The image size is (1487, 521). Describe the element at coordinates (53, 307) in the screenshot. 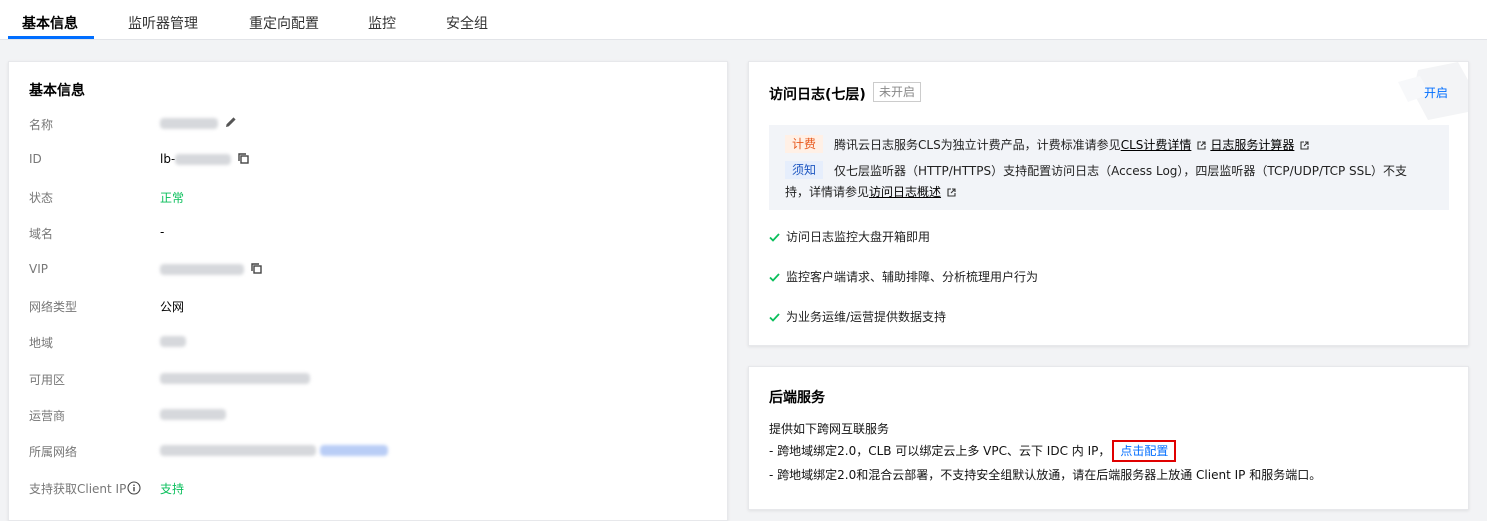

I see `network-type-label: 网络类型` at that location.